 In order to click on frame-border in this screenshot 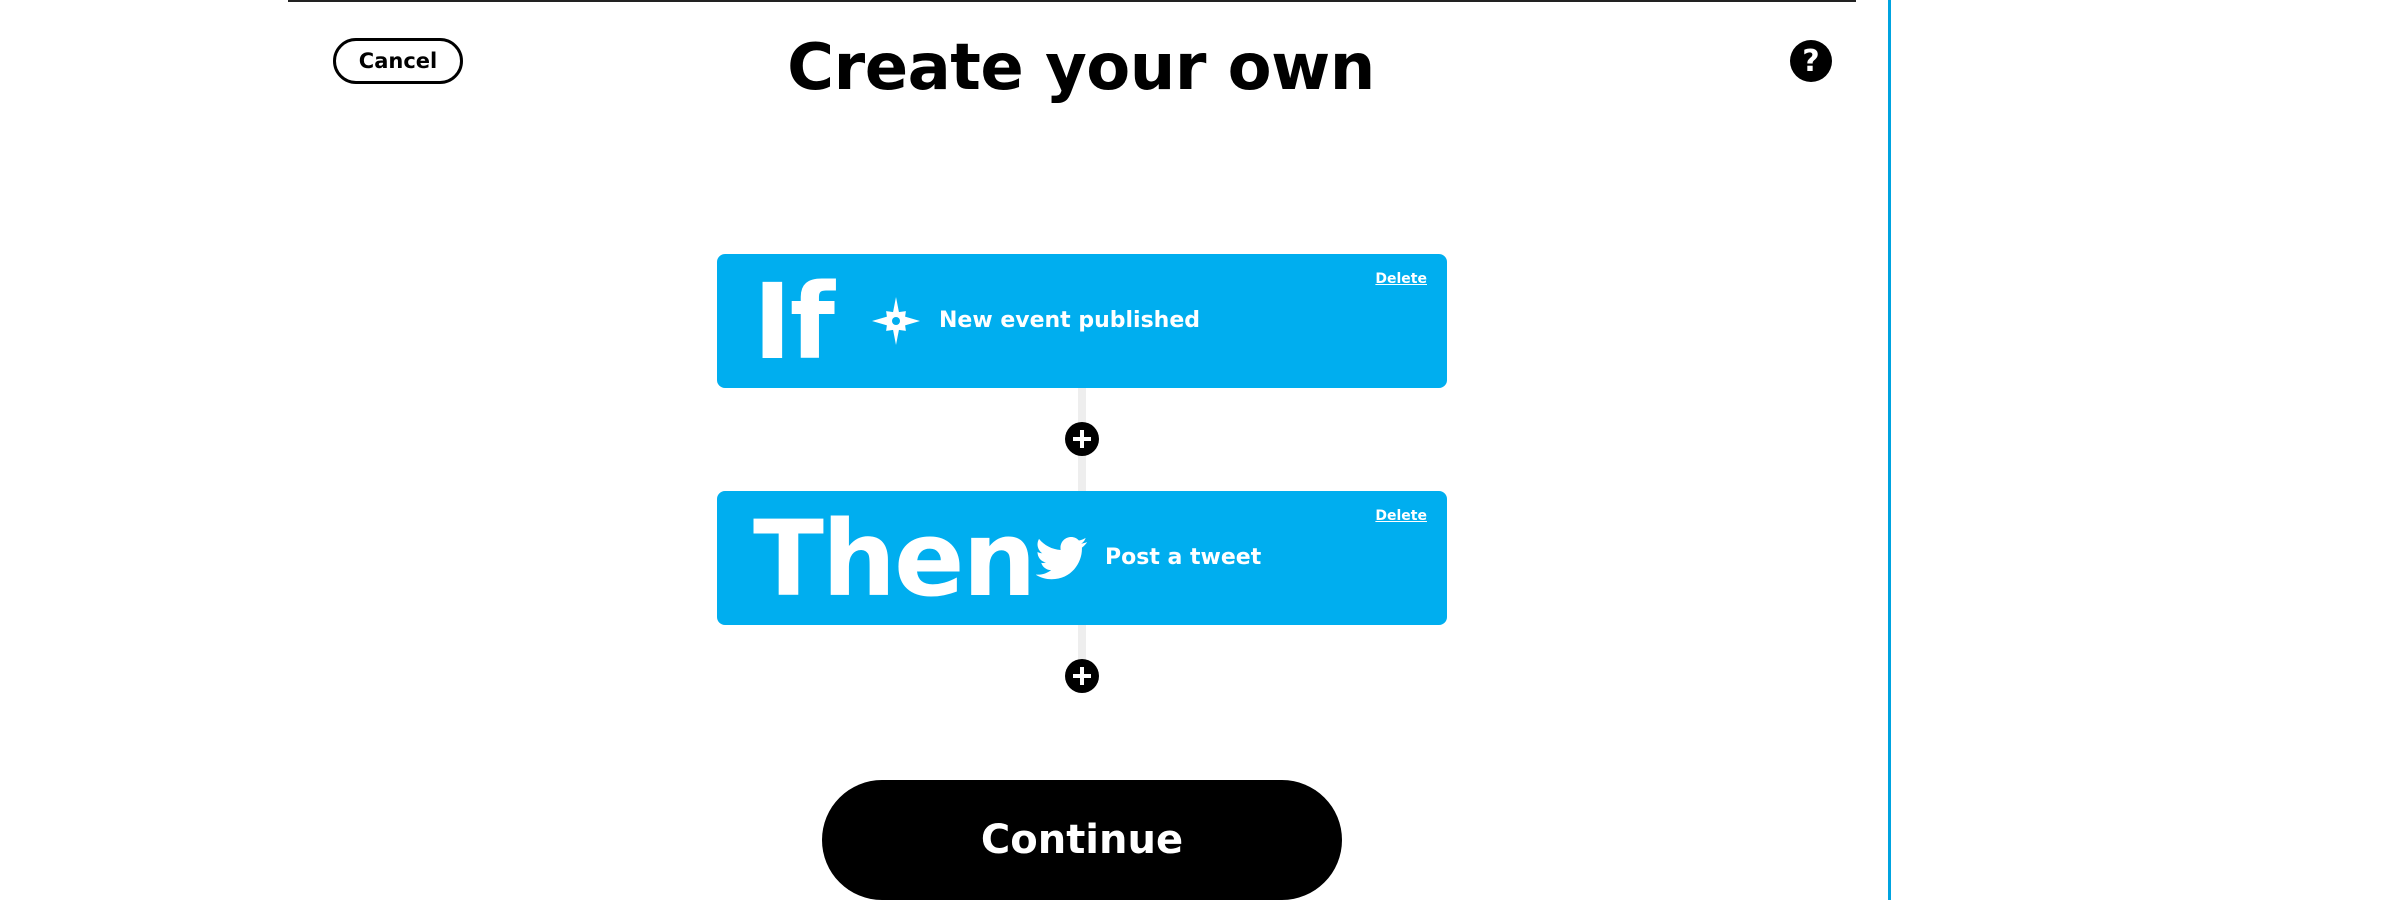, I will do `click(1889, 450)`.